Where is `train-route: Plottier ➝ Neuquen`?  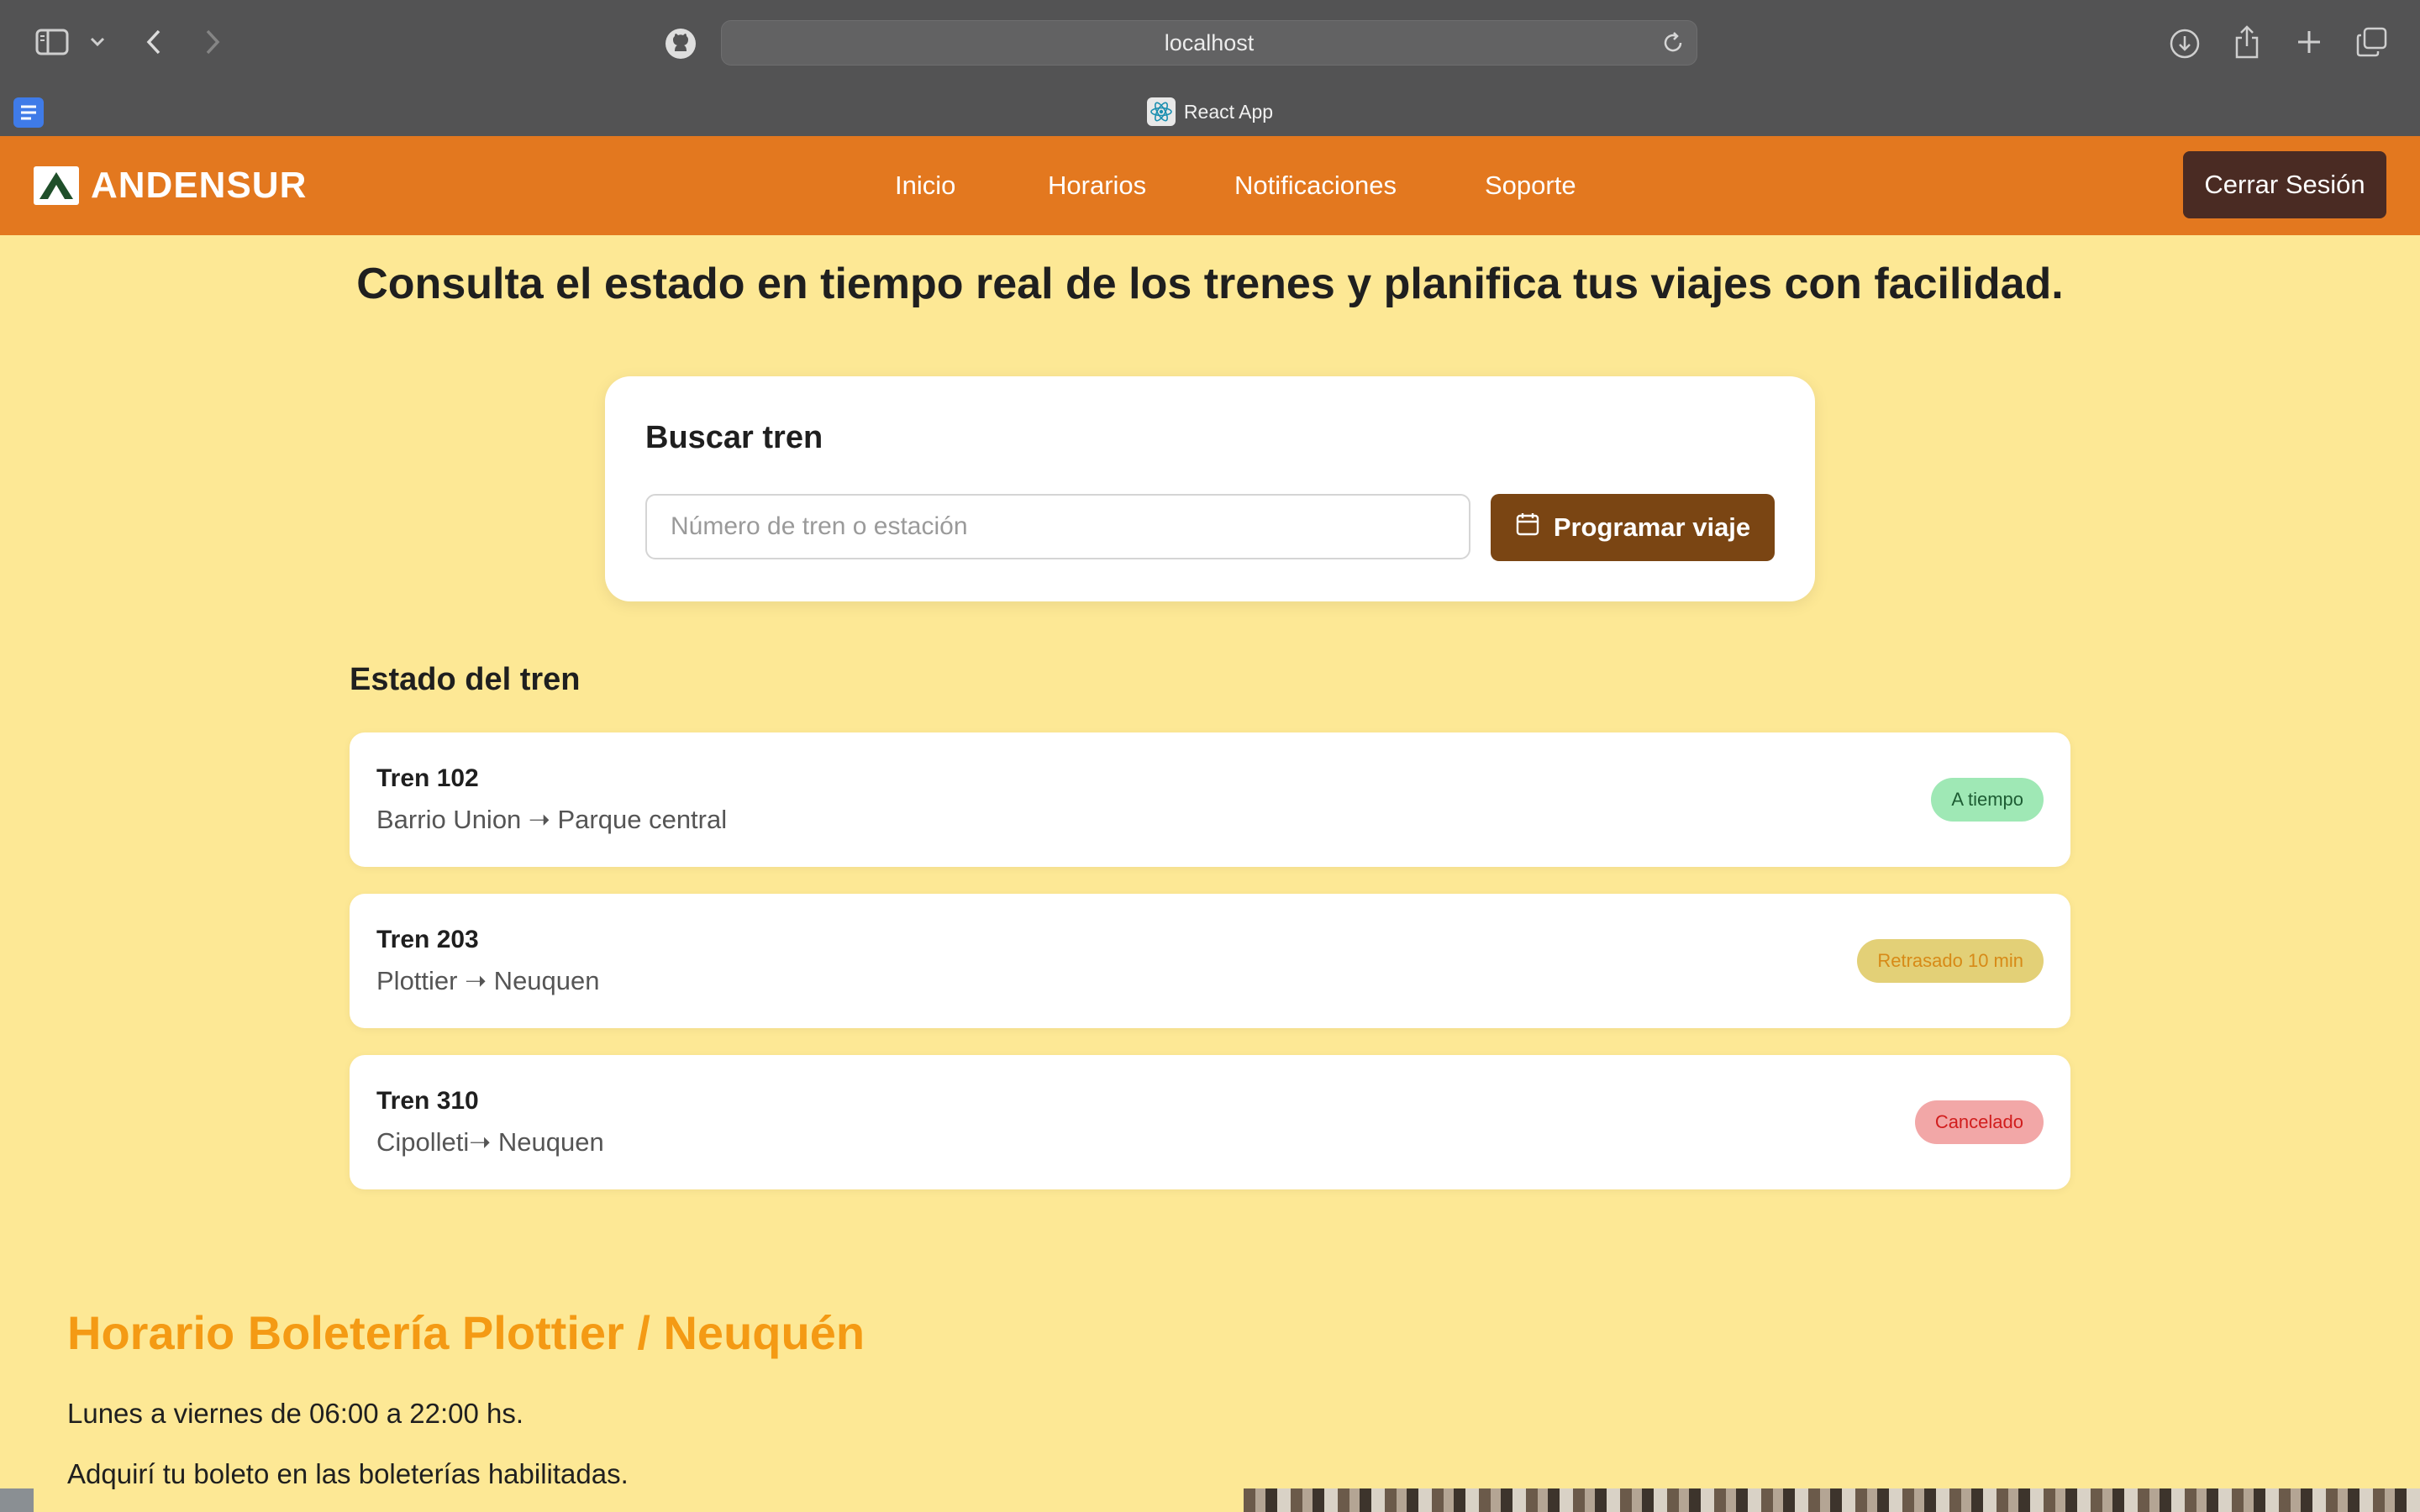 train-route: Plottier ➝ Neuquen is located at coordinates (488, 980).